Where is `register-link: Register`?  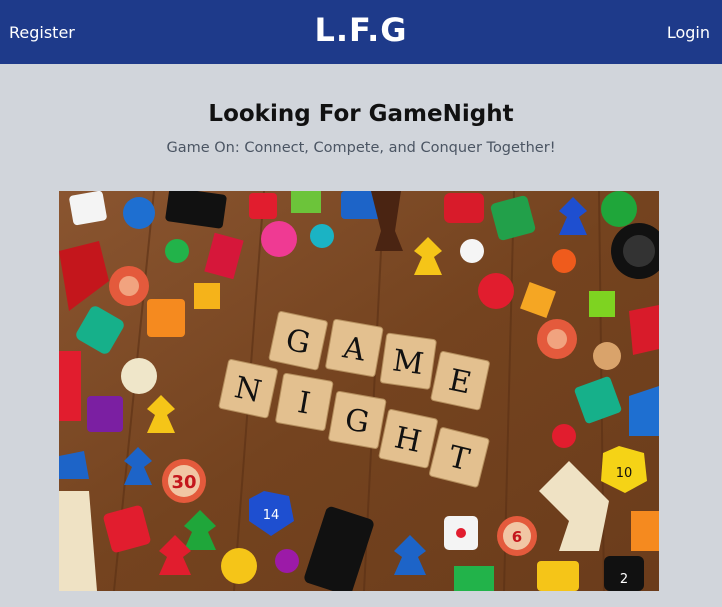
register-link: Register is located at coordinates (42, 32).